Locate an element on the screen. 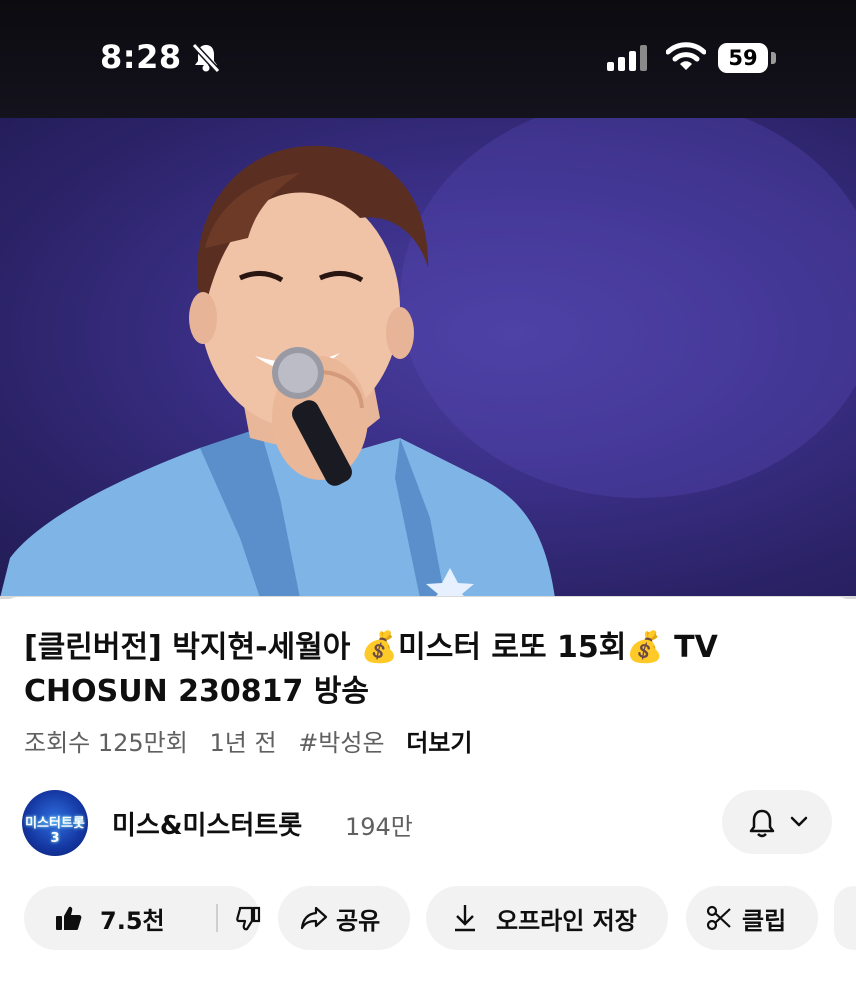  download-icon is located at coordinates (465, 921).